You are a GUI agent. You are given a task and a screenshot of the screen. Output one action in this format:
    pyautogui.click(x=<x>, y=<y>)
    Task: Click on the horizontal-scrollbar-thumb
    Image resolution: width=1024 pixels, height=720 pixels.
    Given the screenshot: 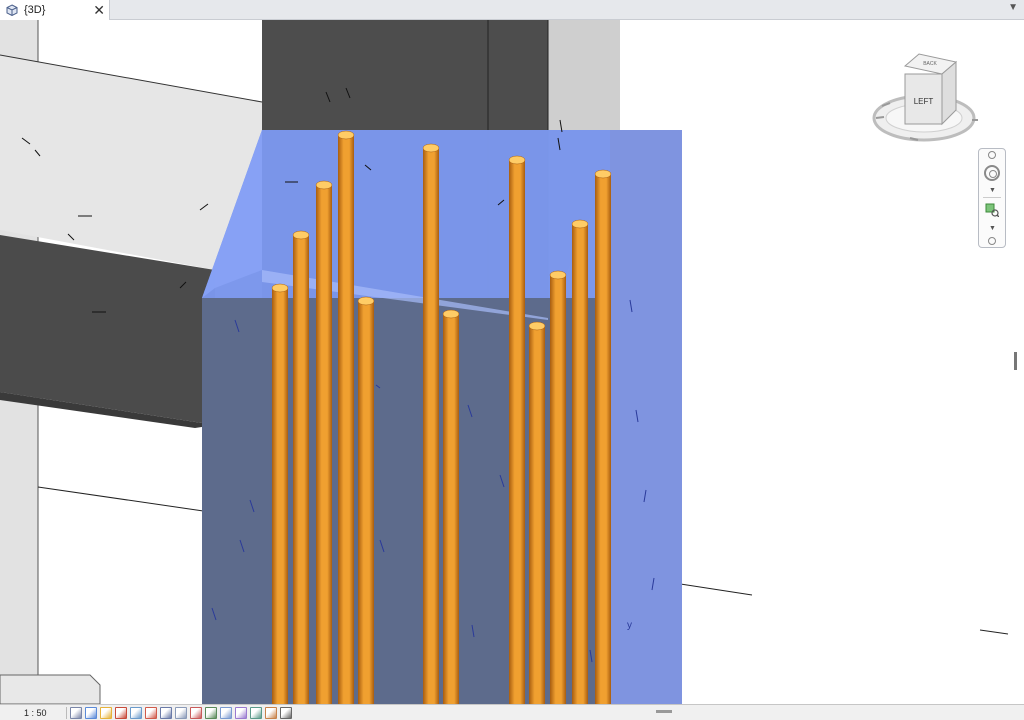 What is the action you would take?
    pyautogui.click(x=664, y=711)
    